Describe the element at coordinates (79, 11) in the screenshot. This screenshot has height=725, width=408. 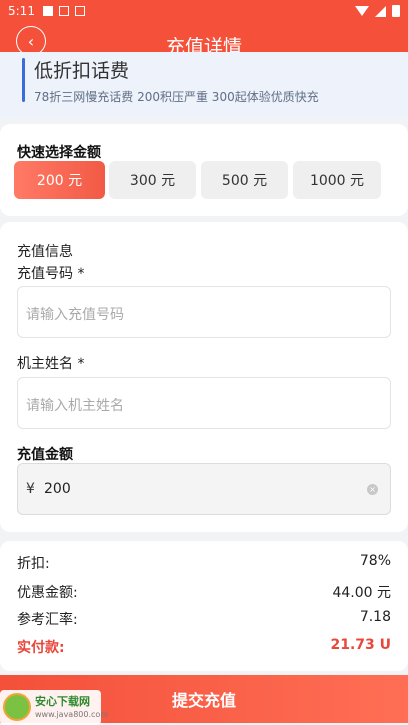
I see `image-notification-icon` at that location.